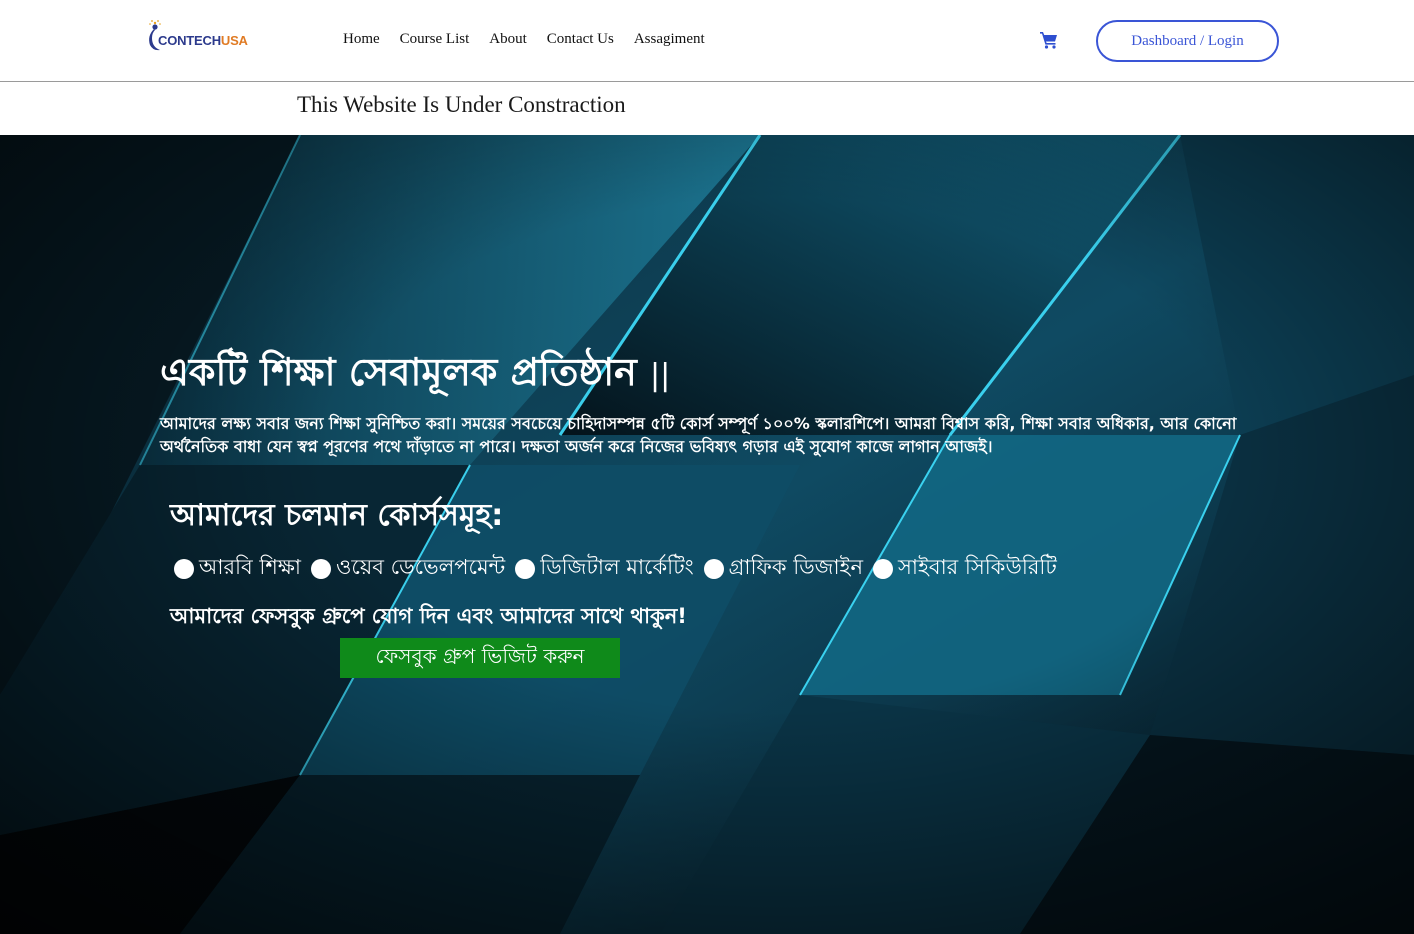 The width and height of the screenshot is (1414, 934). Describe the element at coordinates (203, 40) in the screenshot. I see `logo-text: CONTECHUSA` at that location.